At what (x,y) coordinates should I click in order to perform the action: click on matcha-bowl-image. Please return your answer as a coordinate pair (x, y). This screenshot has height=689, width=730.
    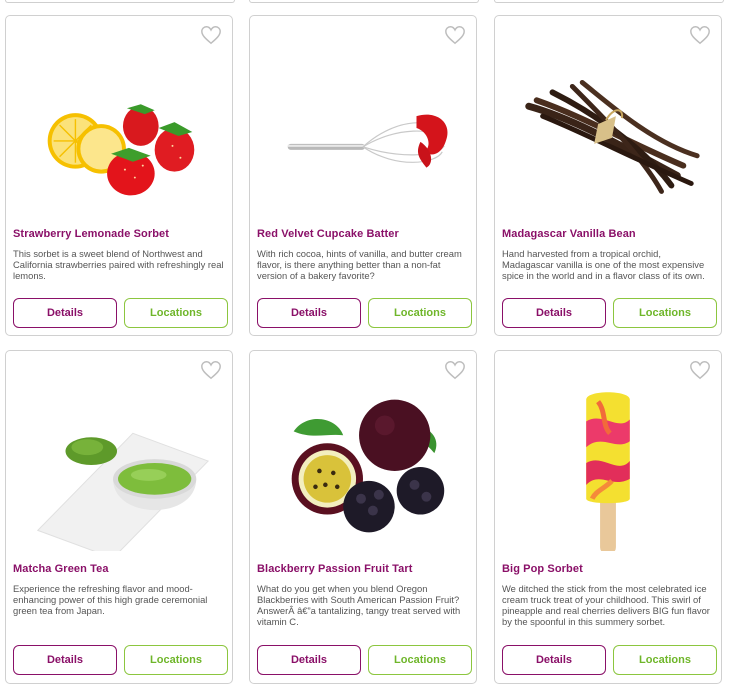
    Looking at the image, I should click on (119, 466).